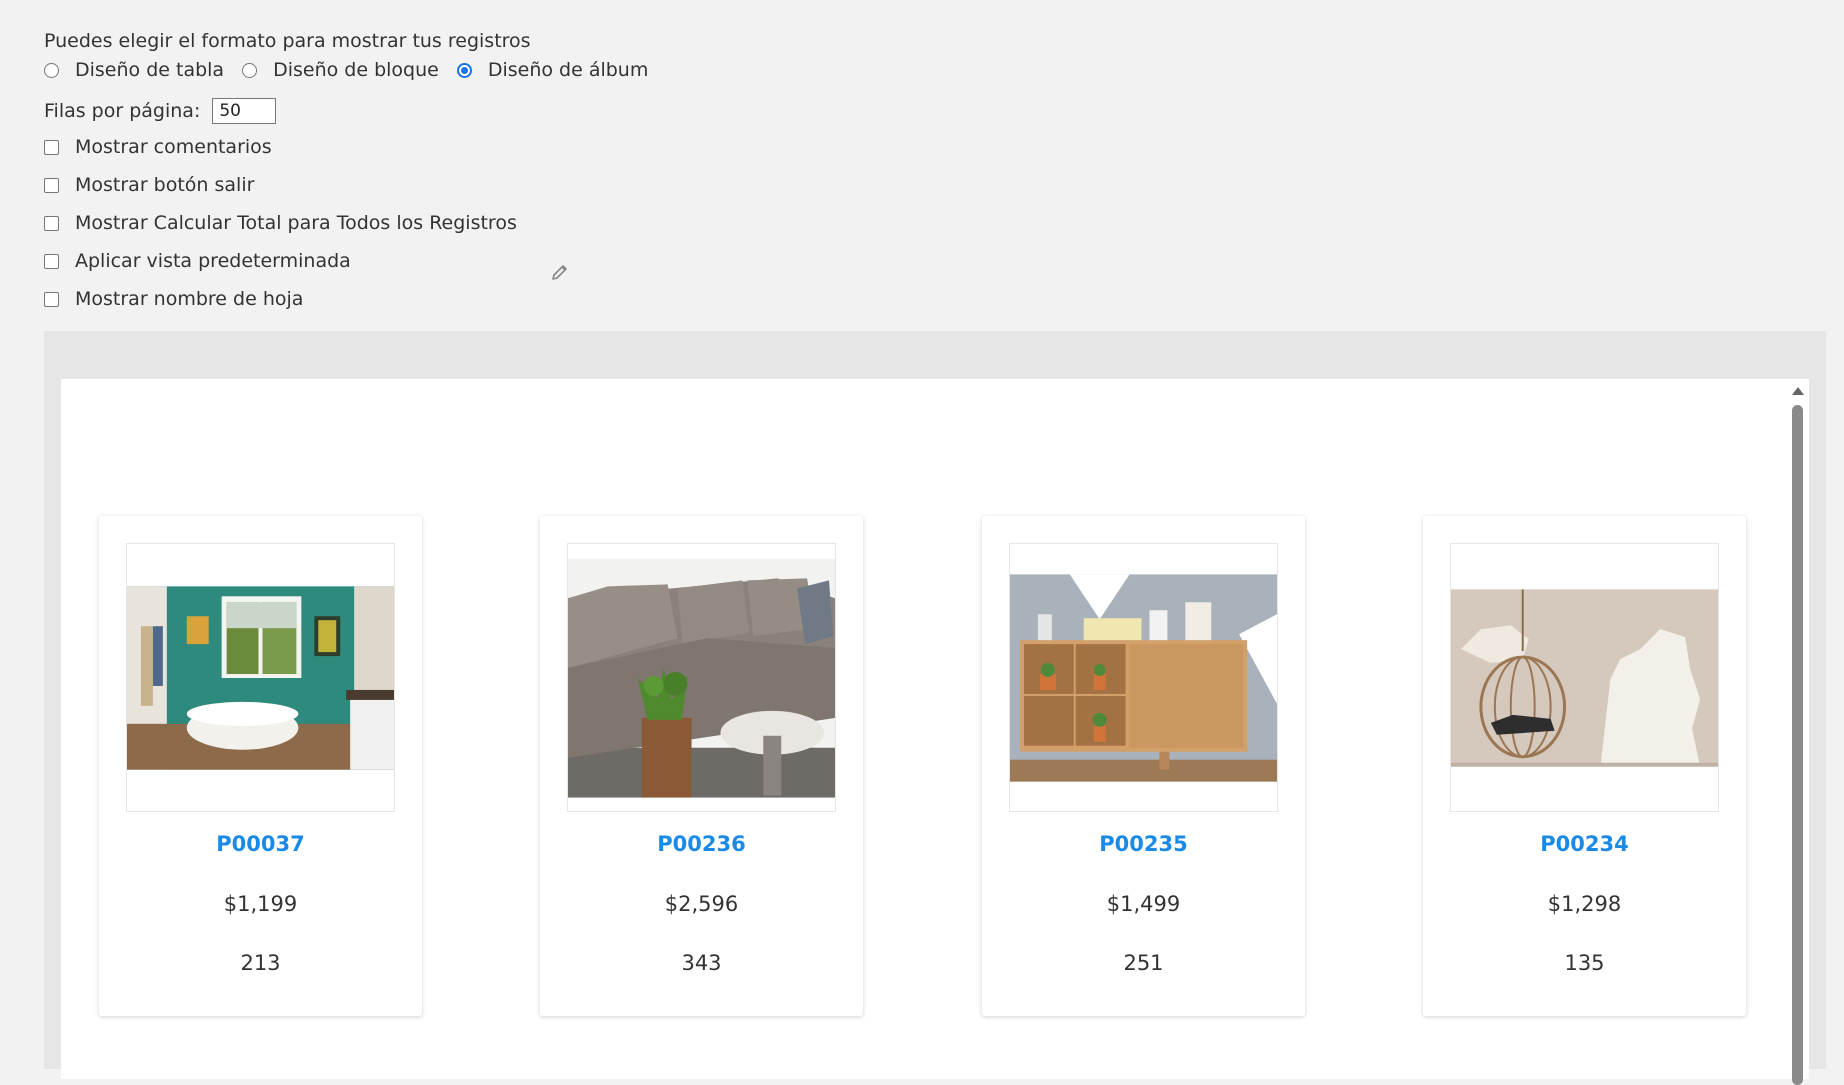  I want to click on product-price: $1,499, so click(1143, 904).